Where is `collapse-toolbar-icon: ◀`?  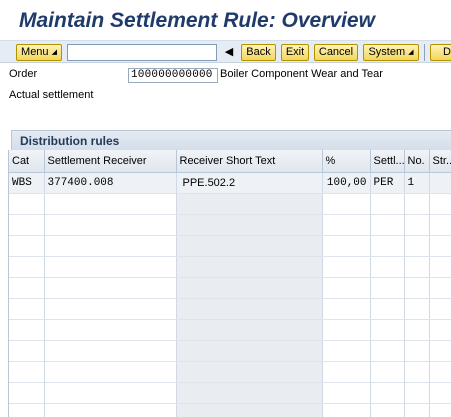
collapse-toolbar-icon: ◀ is located at coordinates (229, 52).